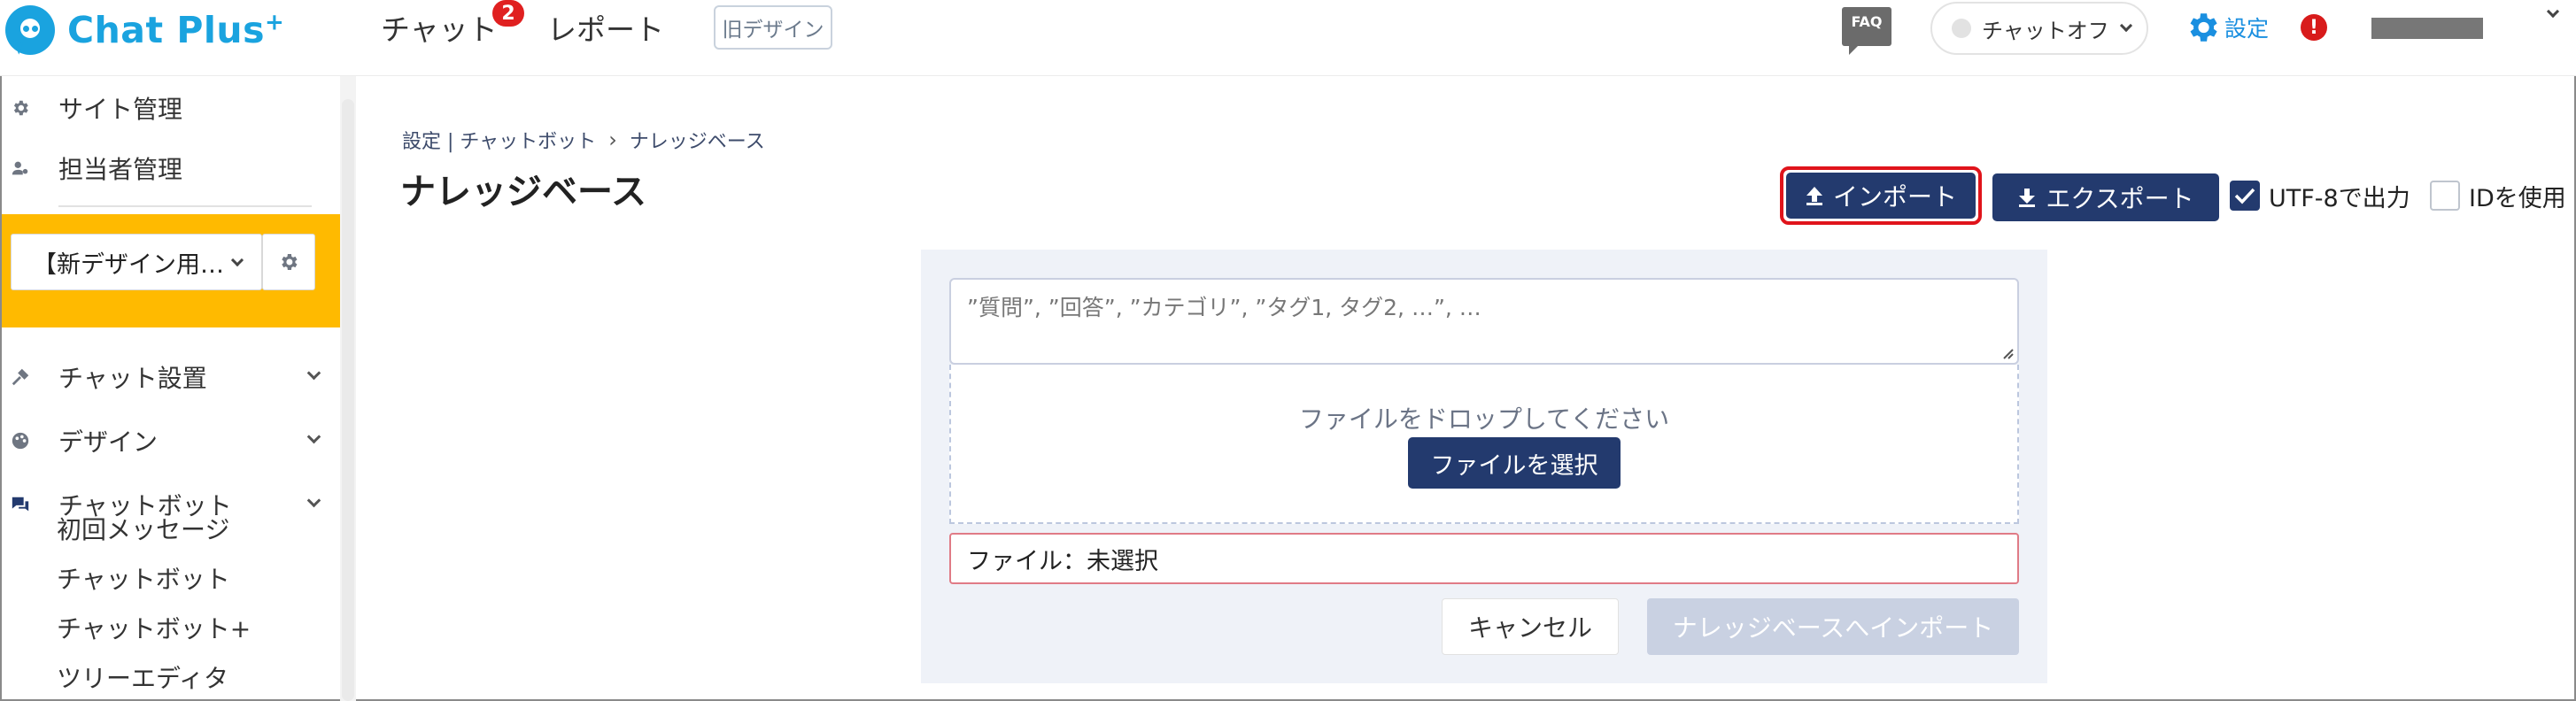  Describe the element at coordinates (143, 528) in the screenshot. I see `sidebar-subitem-first-message: 初回メッセージ` at that location.